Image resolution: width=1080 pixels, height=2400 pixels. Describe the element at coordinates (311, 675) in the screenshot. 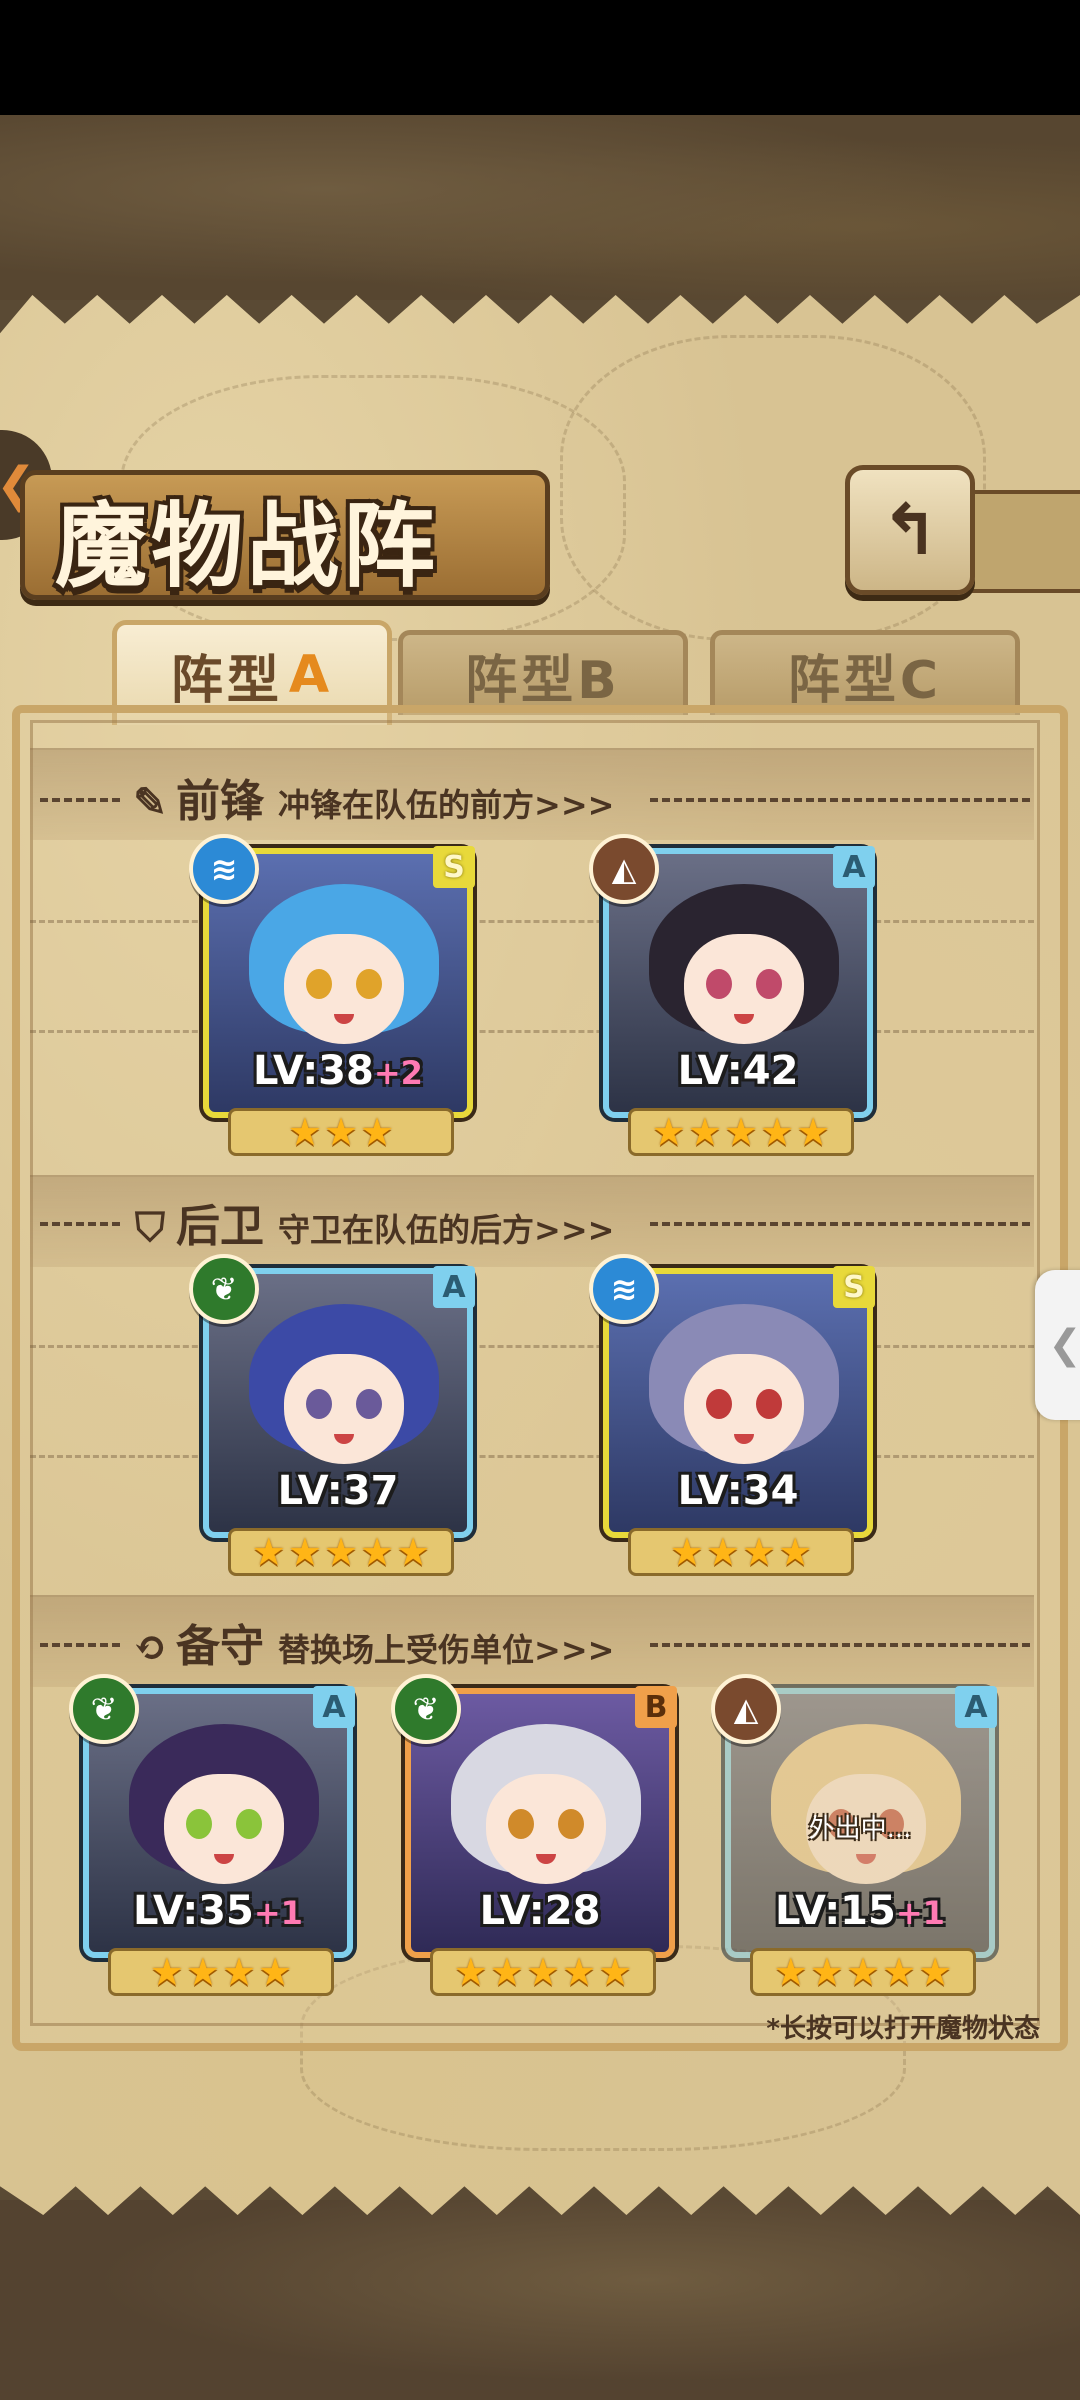

I see `tab-suffix: A` at that location.